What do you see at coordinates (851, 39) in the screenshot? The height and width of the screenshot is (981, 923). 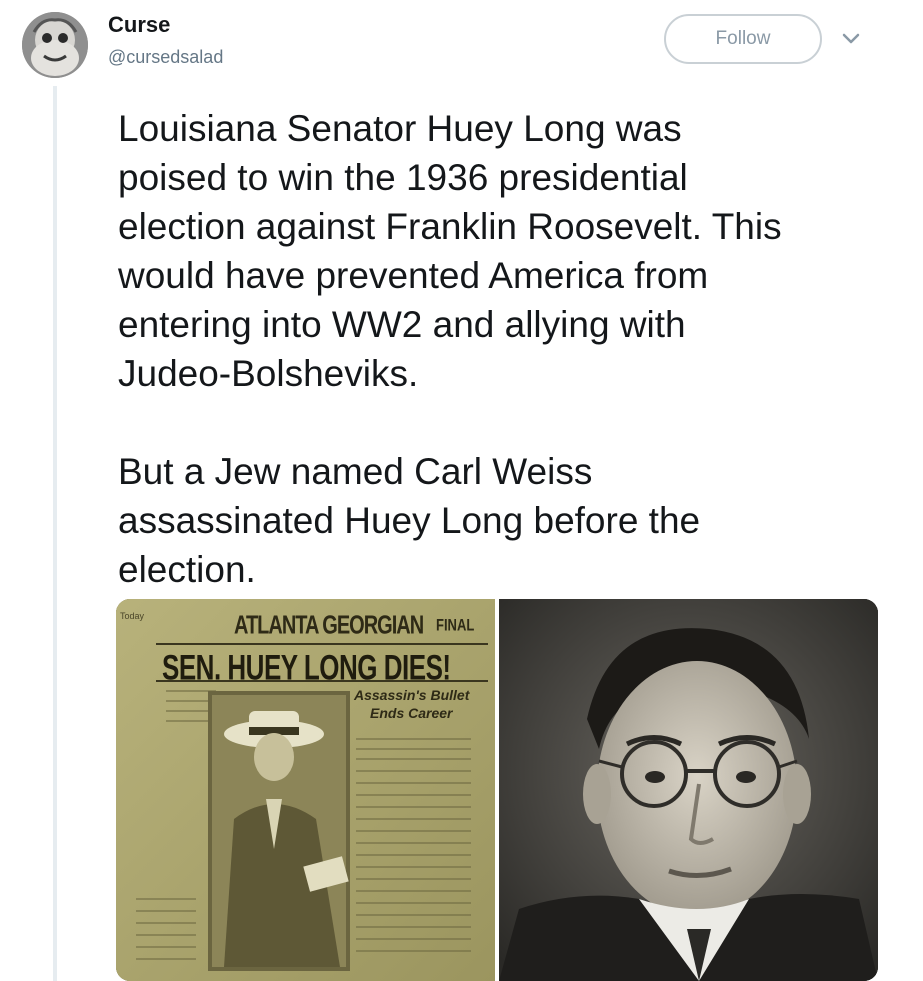 I see `chevron-down-icon` at bounding box center [851, 39].